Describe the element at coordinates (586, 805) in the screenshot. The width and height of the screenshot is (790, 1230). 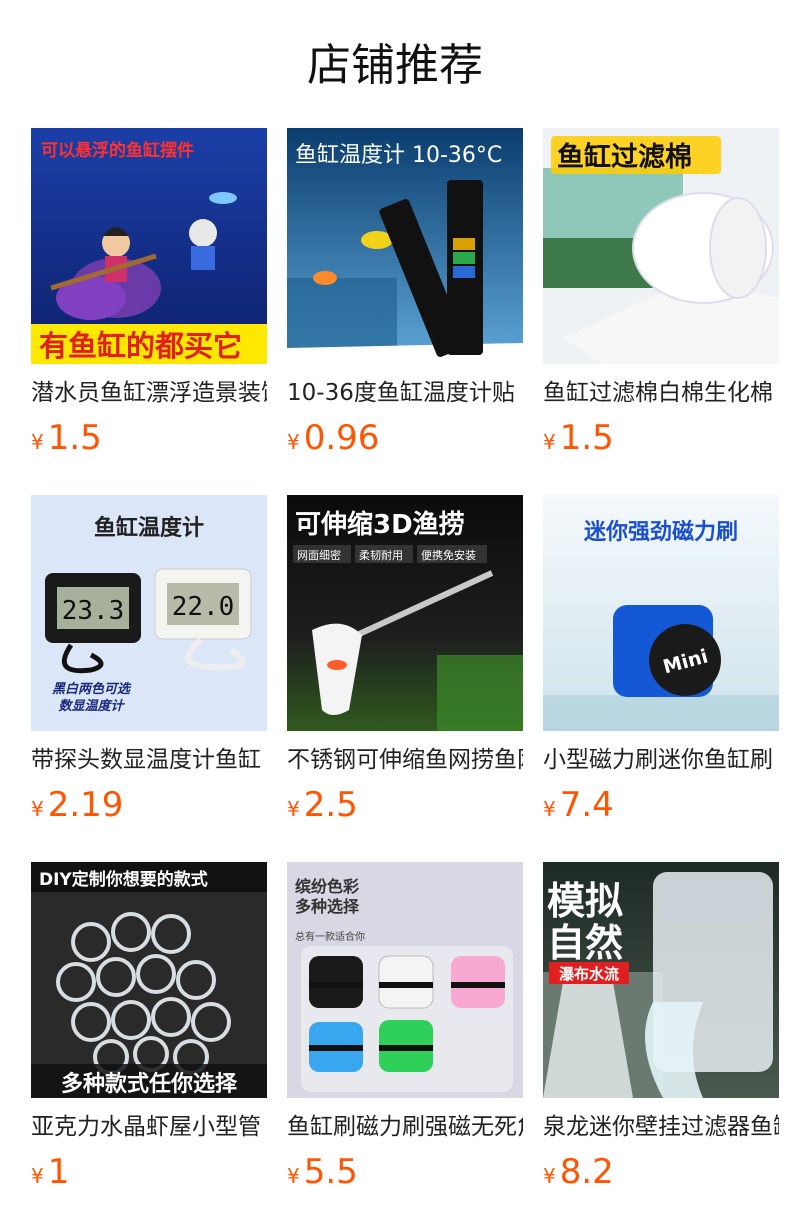
I see `price-value: 7.4` at that location.